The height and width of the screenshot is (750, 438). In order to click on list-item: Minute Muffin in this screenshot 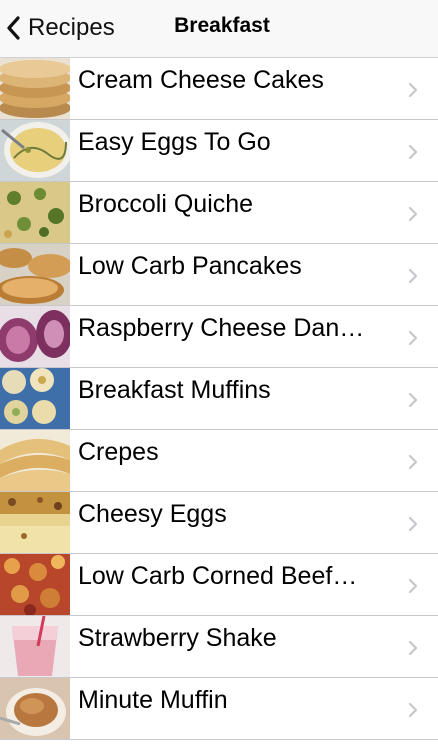, I will do `click(219, 709)`.